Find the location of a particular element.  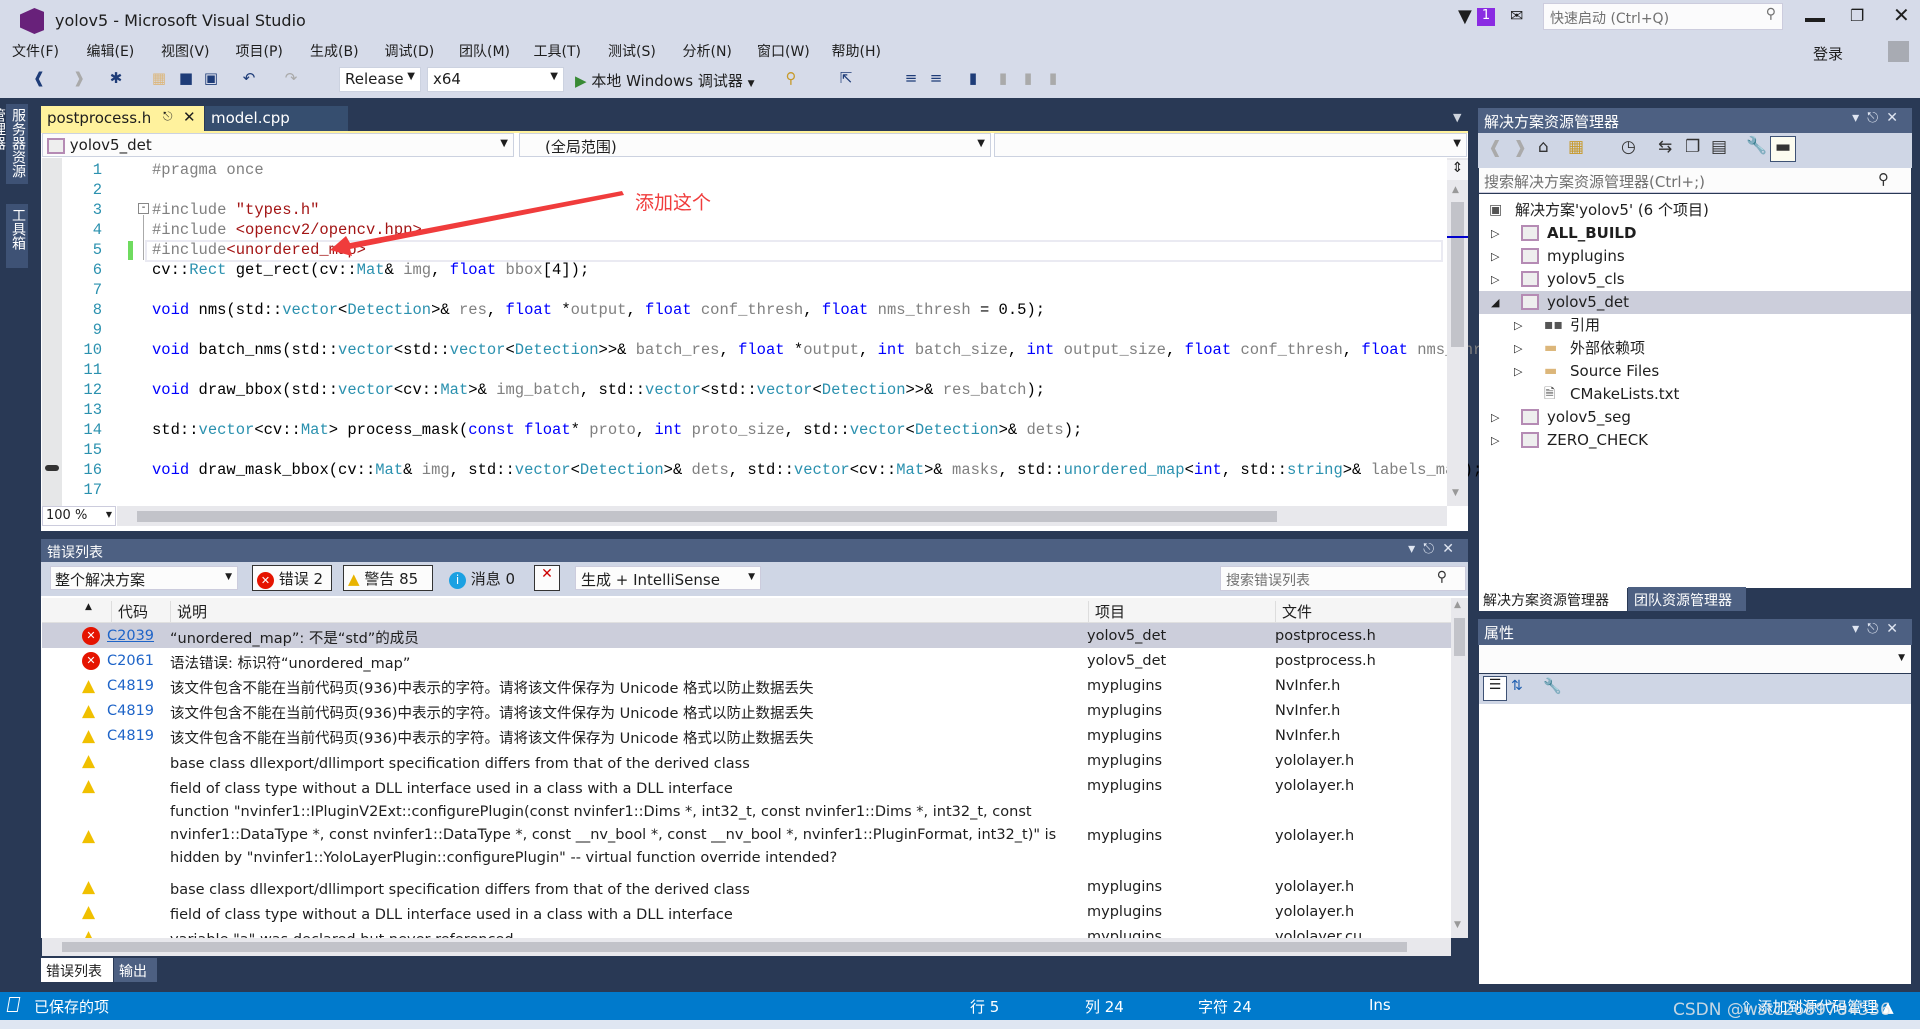

back-icon: ❰ is located at coordinates (1495, 148).